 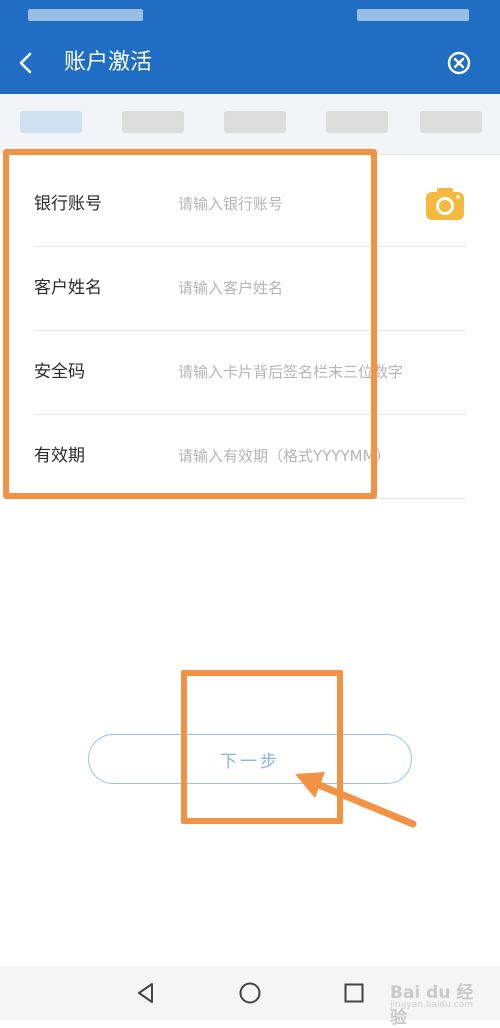 What do you see at coordinates (250, 16) in the screenshot?
I see `status-bar` at bounding box center [250, 16].